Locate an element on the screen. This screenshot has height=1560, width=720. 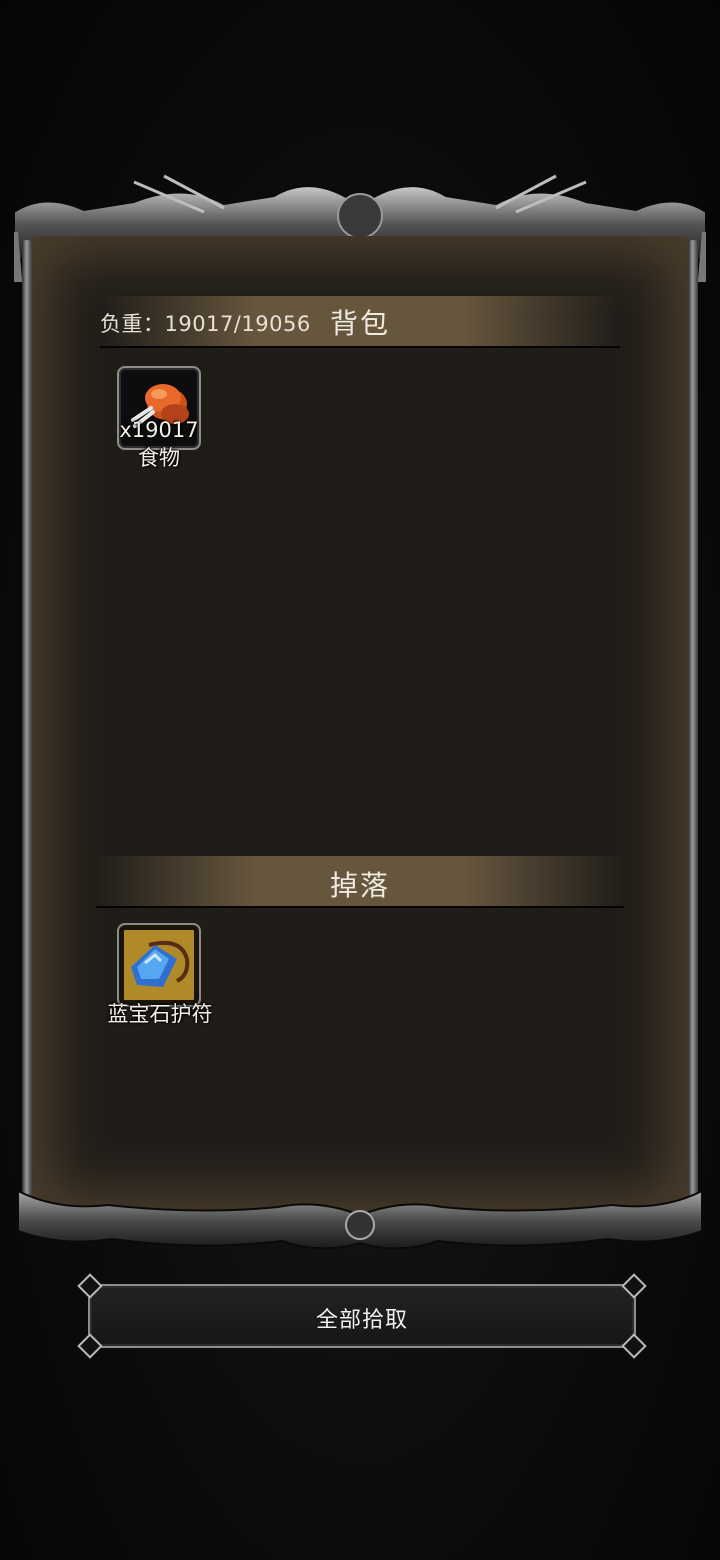
sapphire-amulet-icon is located at coordinates (160, 963).